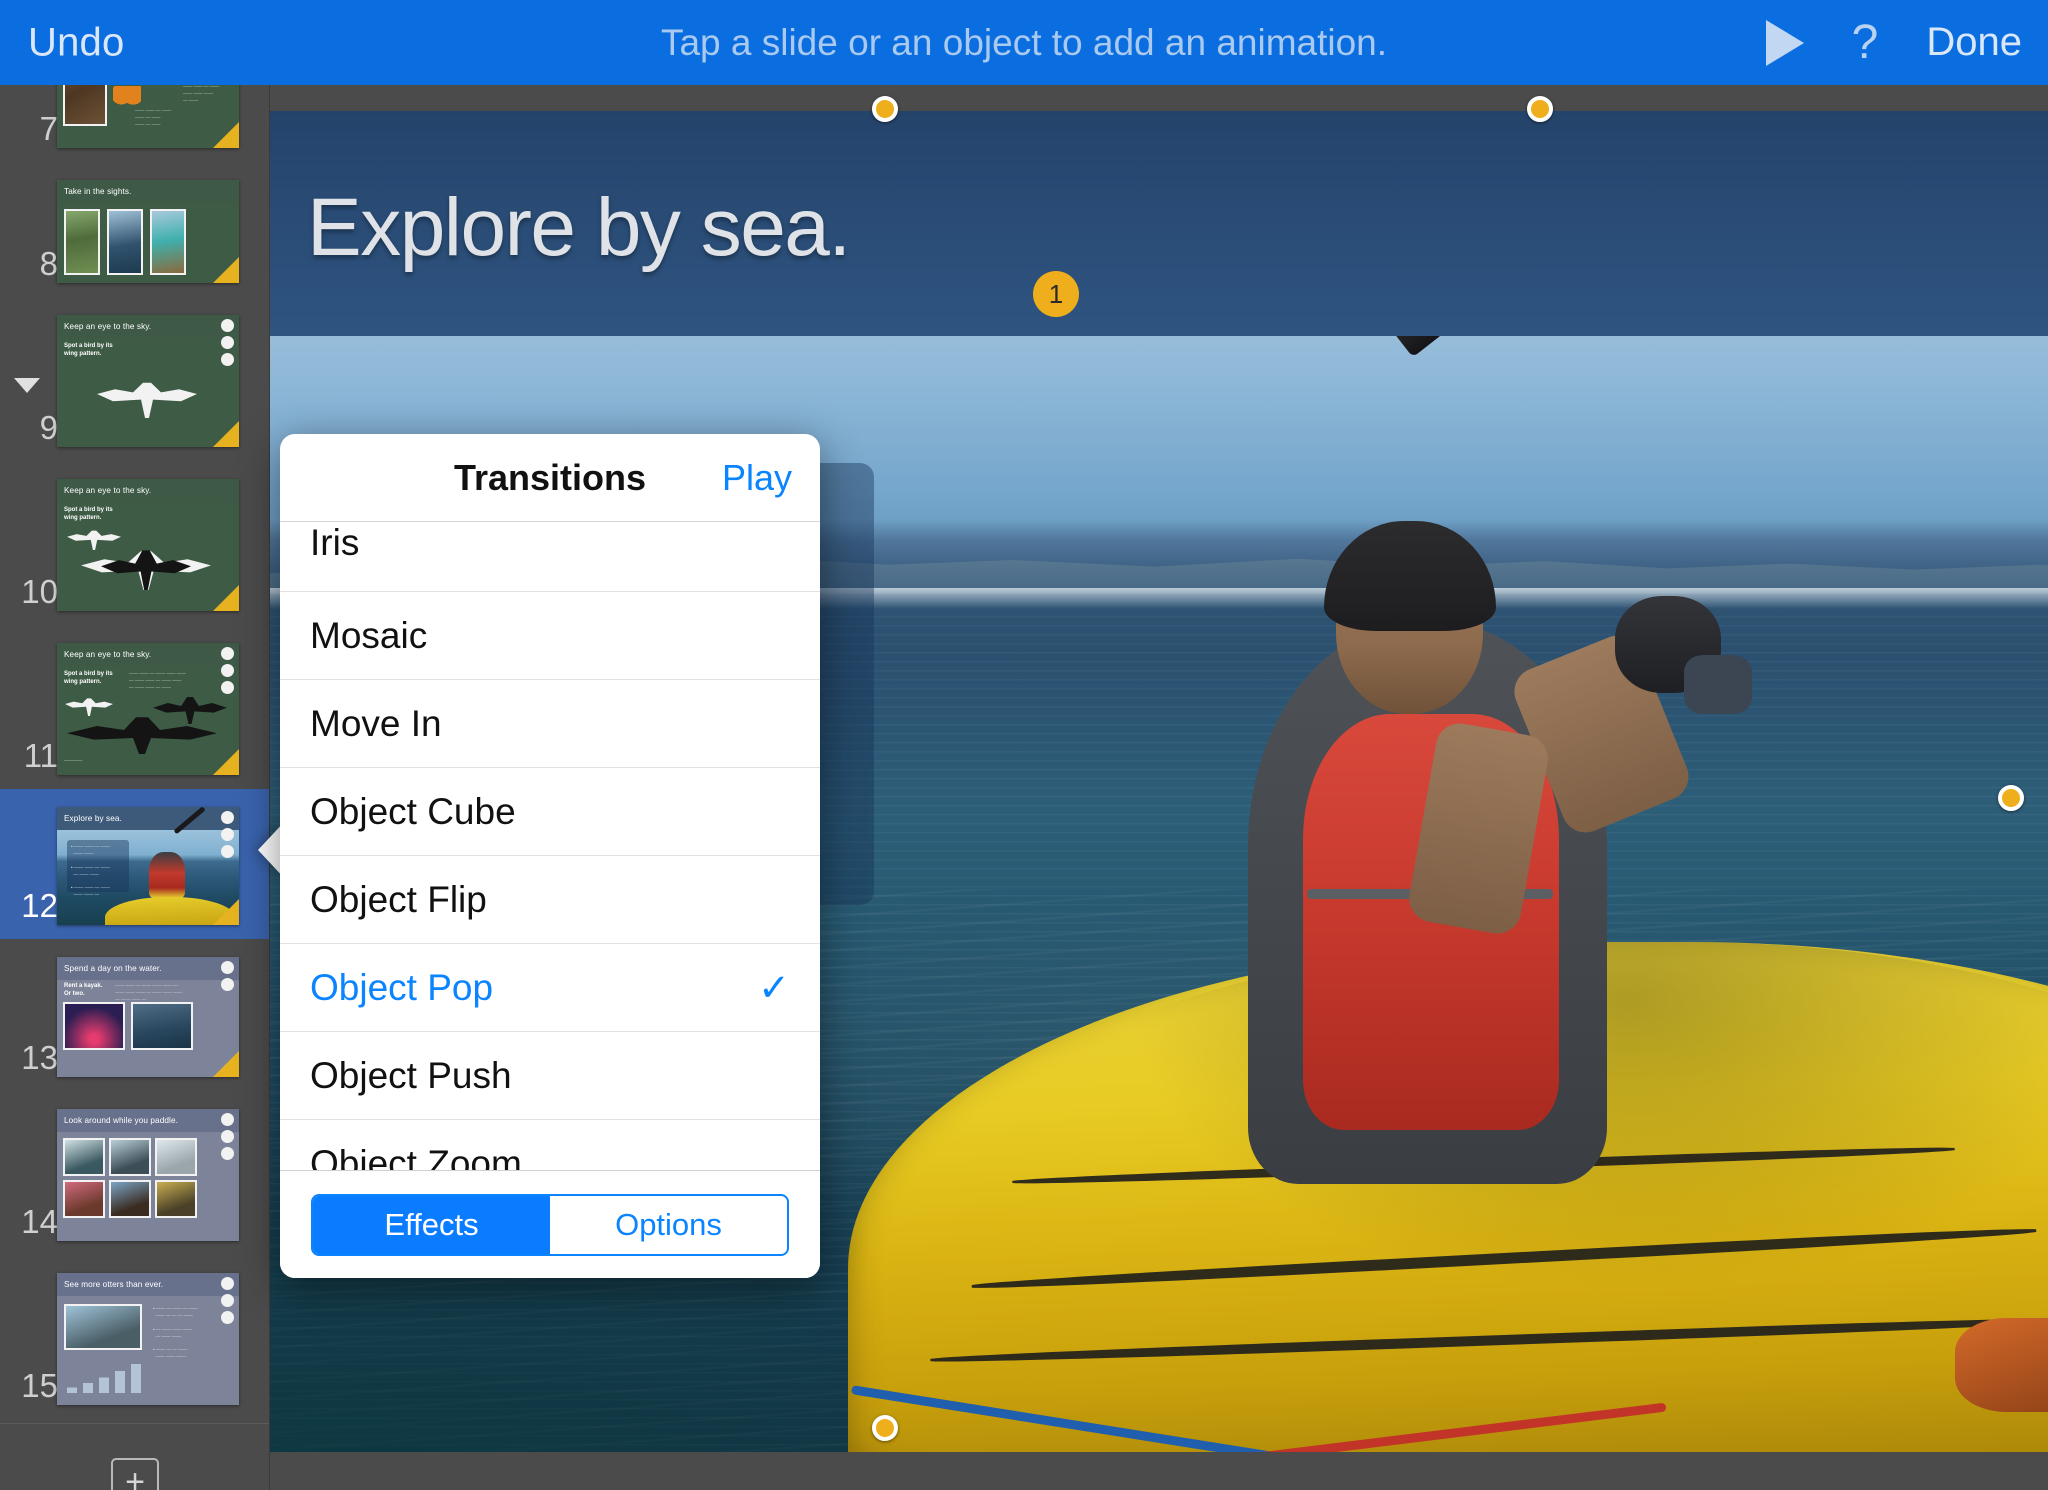 The height and width of the screenshot is (1490, 2048). I want to click on transition-item-mosaic: Mosaic, so click(550, 636).